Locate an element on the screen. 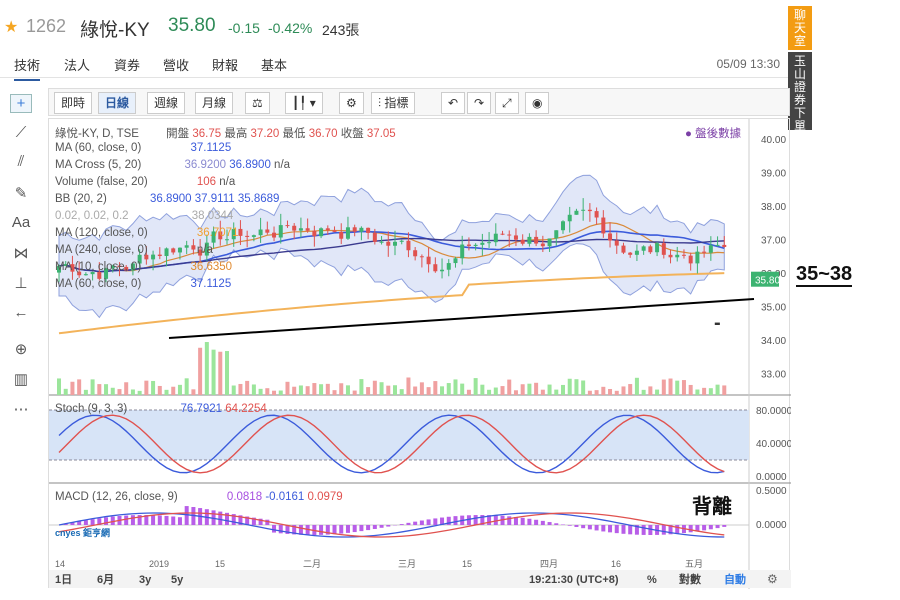 The width and height of the screenshot is (900, 600). tab-revenue: 營收 is located at coordinates (176, 64).